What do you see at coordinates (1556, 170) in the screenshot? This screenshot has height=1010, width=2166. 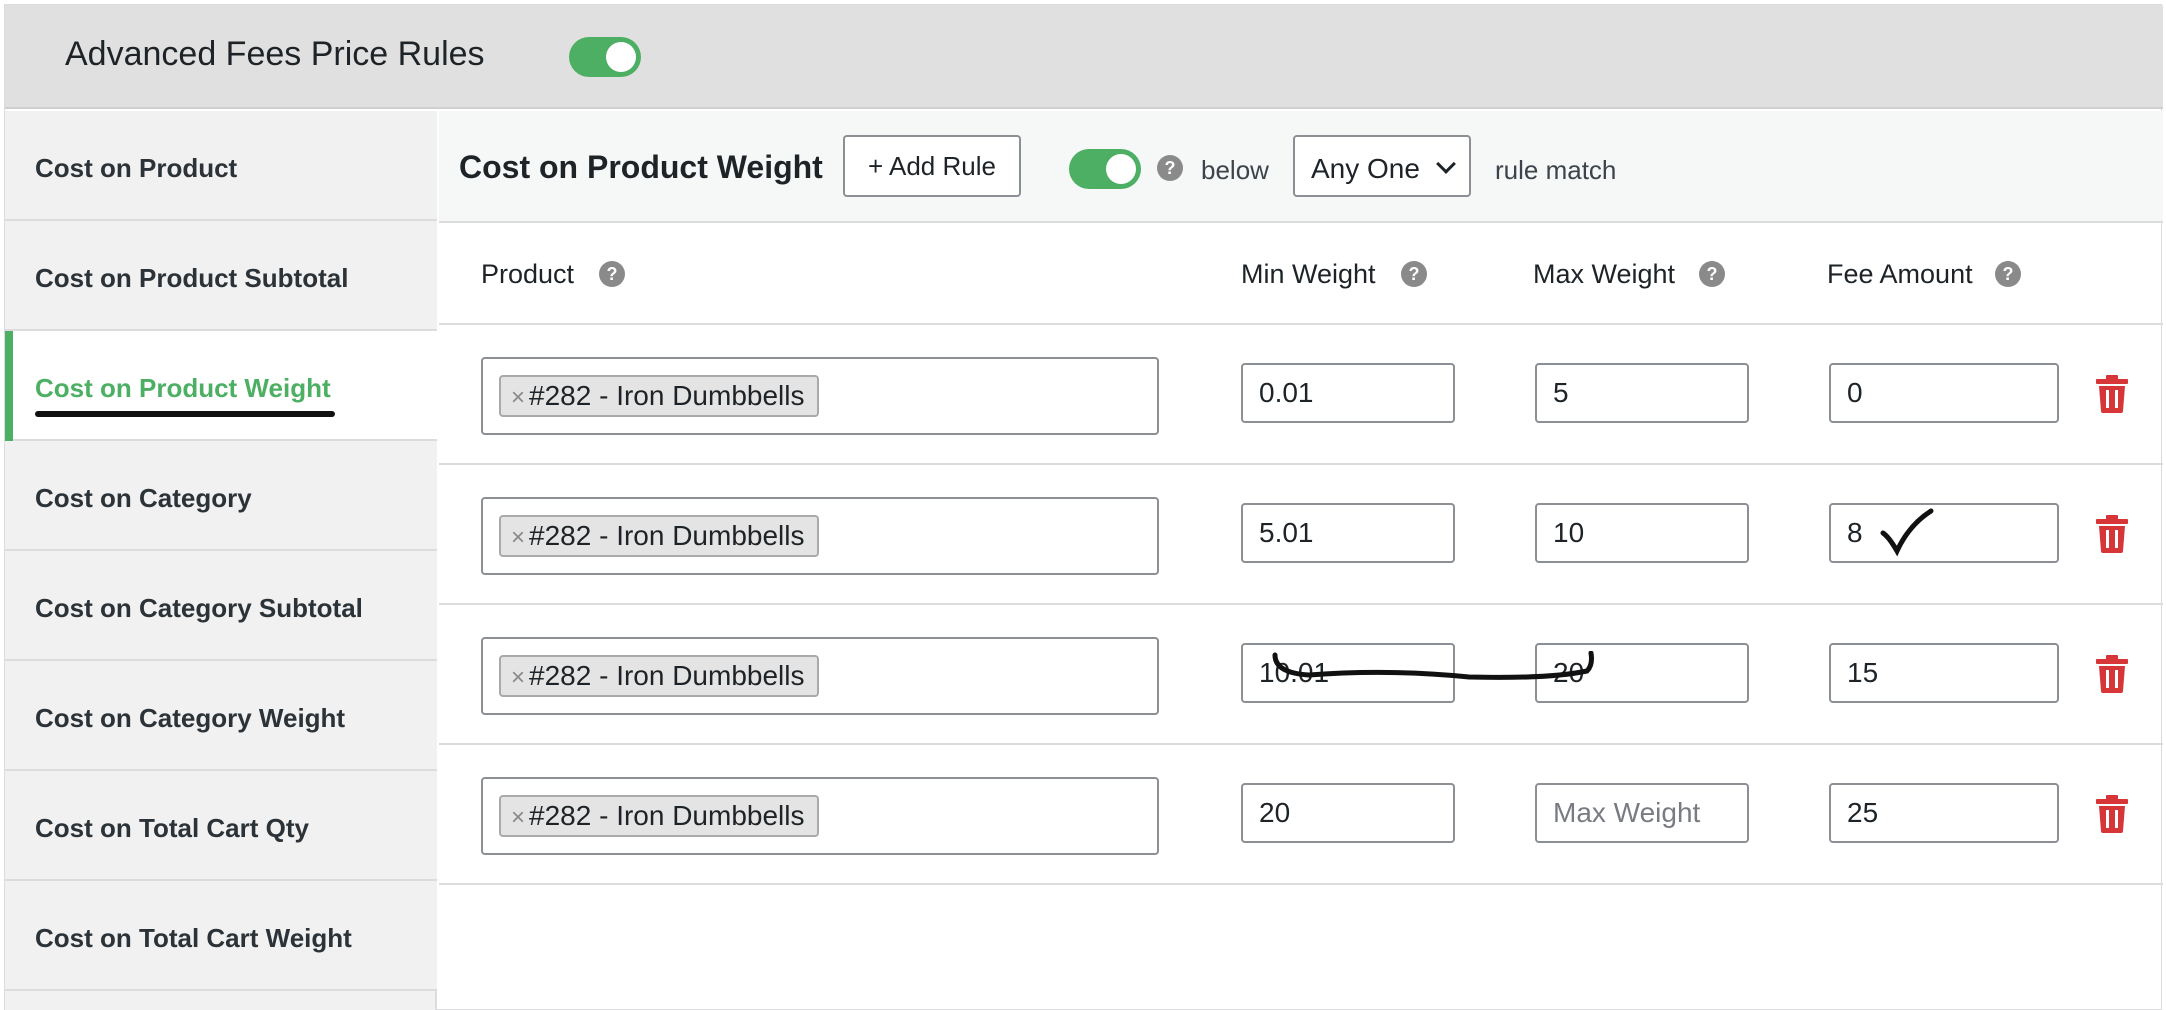 I see `rule-match-label: rule match` at bounding box center [1556, 170].